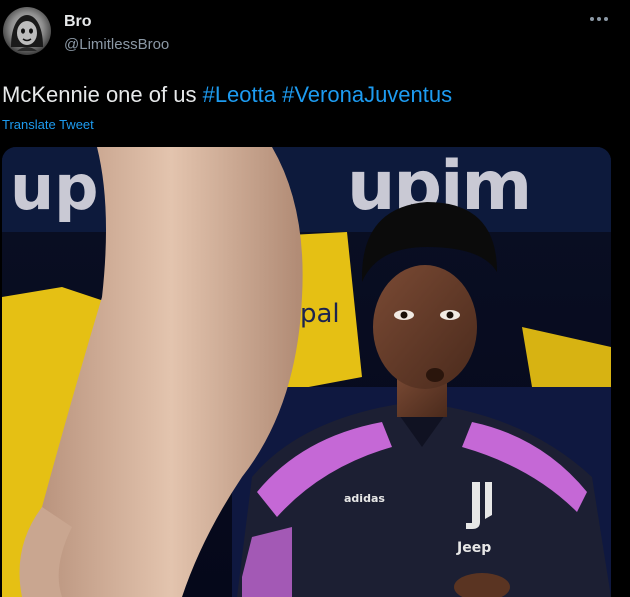 This screenshot has height=597, width=630. What do you see at coordinates (473, 548) in the screenshot?
I see `shirt-sponsor-text: Jeep` at bounding box center [473, 548].